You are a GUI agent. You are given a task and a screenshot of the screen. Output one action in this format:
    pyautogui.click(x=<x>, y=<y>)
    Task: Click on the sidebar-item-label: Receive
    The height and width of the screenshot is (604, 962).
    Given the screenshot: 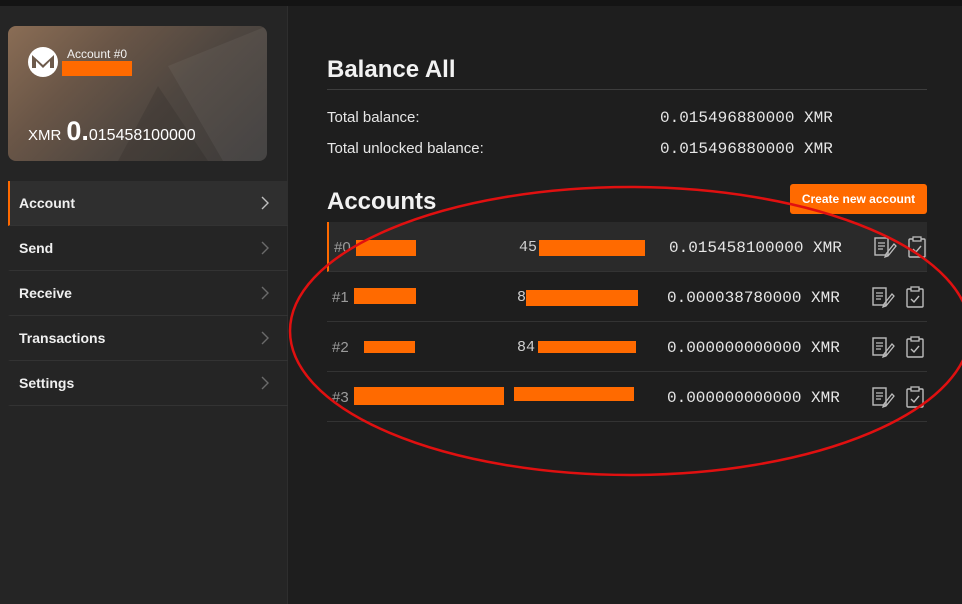 What is the action you would take?
    pyautogui.click(x=45, y=293)
    